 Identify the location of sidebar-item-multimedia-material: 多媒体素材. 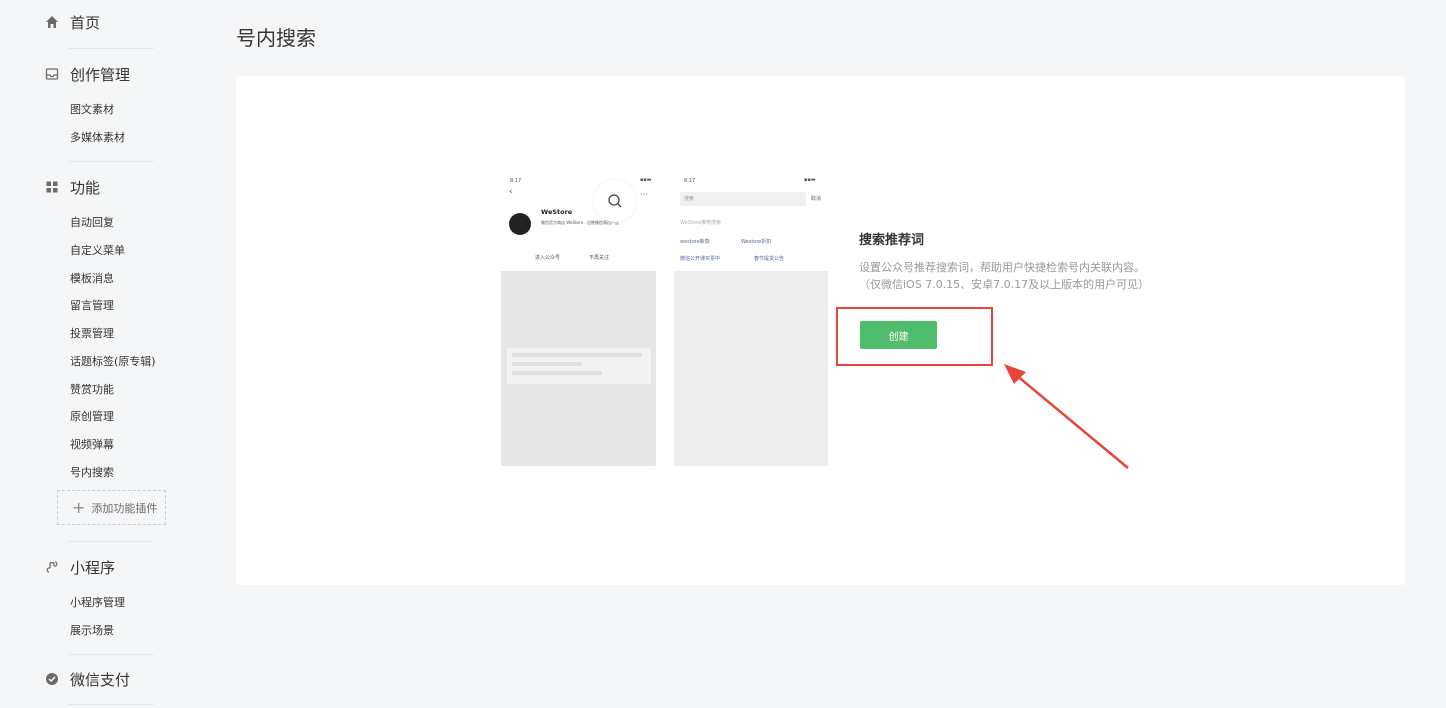
(97, 137).